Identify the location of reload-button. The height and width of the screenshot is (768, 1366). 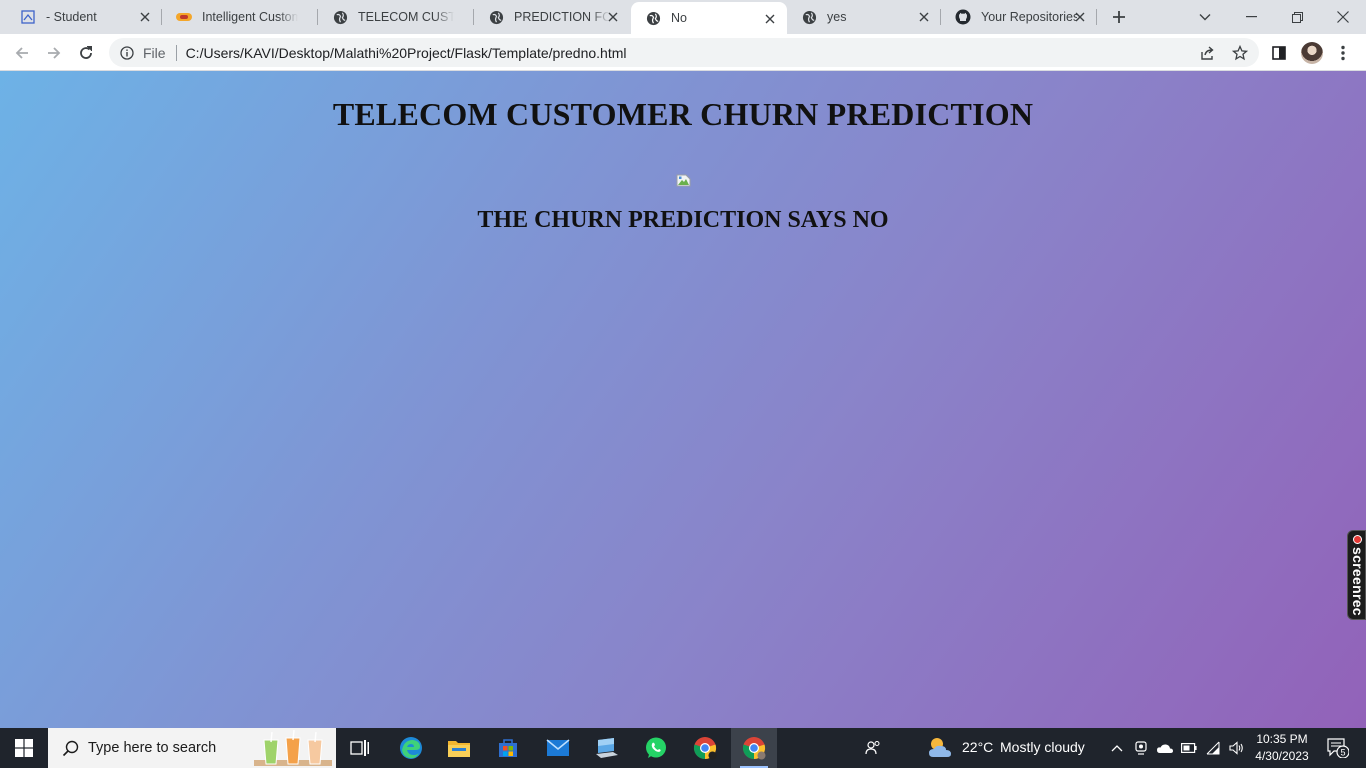
(86, 53).